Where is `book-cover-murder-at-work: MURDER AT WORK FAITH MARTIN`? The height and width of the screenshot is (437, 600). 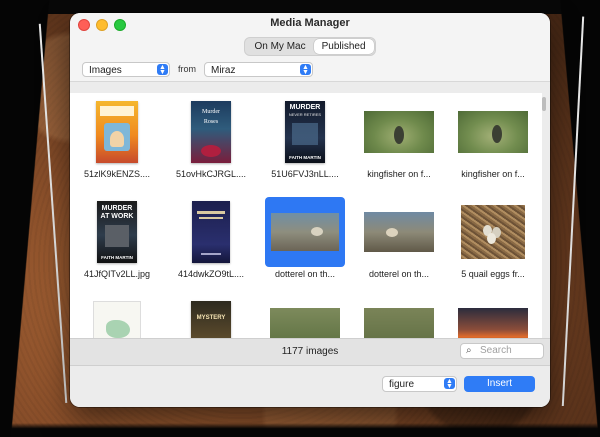
book-cover-murder-at-work: MURDER AT WORK FAITH MARTIN is located at coordinates (117, 232).